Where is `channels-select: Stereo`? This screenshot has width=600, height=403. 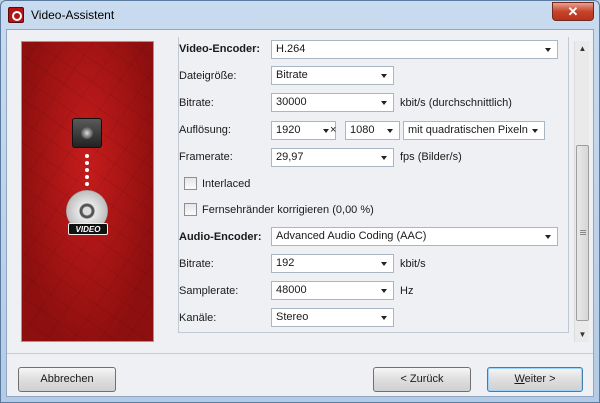 channels-select: Stereo is located at coordinates (332, 317).